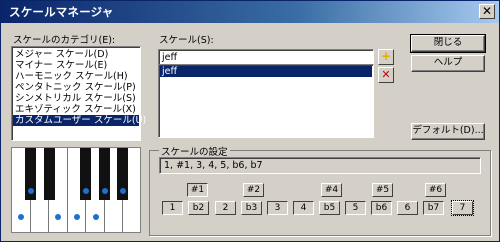  What do you see at coordinates (76, 65) in the screenshot?
I see `category-item: マイナー スケール(E)` at bounding box center [76, 65].